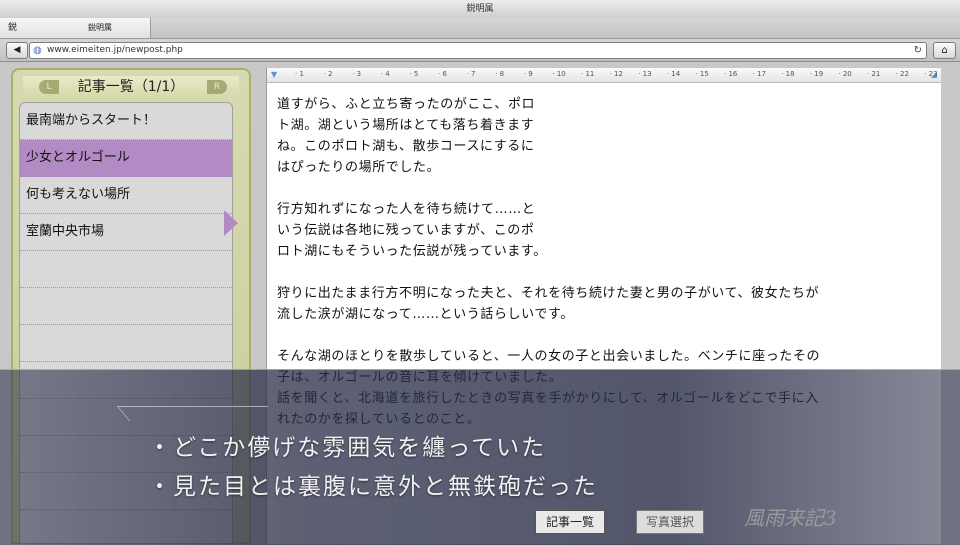 The height and width of the screenshot is (545, 960). What do you see at coordinates (570, 522) in the screenshot?
I see `article-list-button: 記事一覧` at bounding box center [570, 522].